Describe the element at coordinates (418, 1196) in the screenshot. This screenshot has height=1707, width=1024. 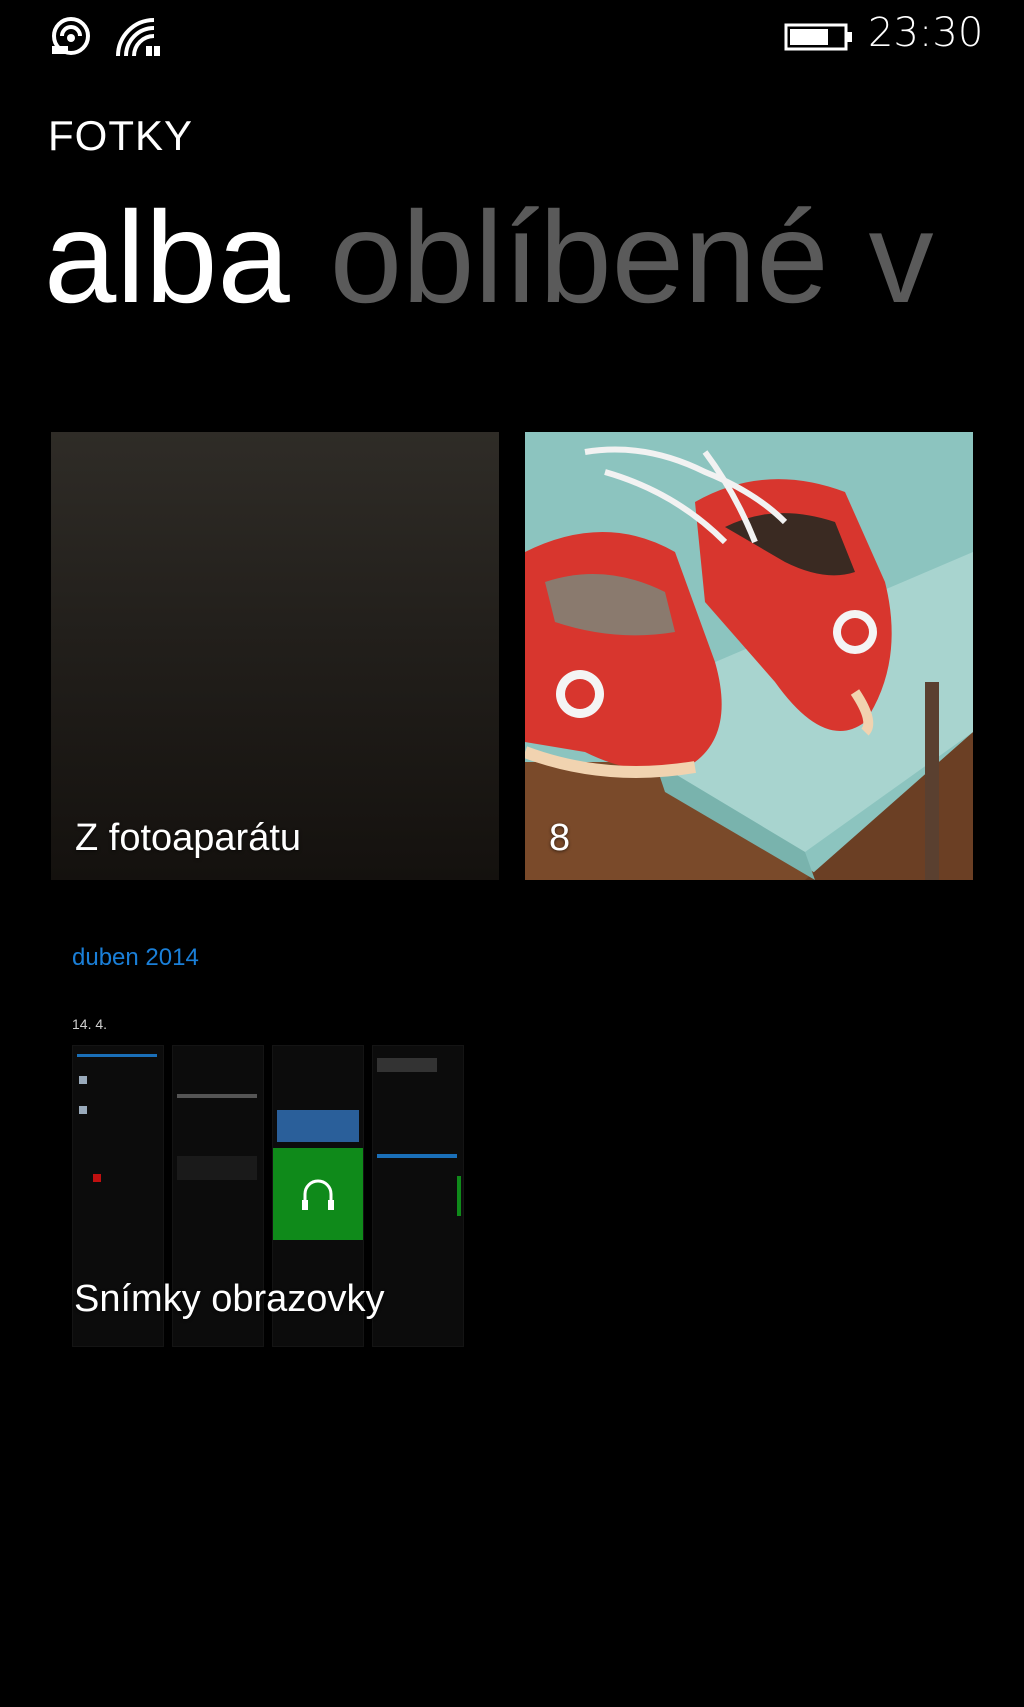
I see `thumbnail` at that location.